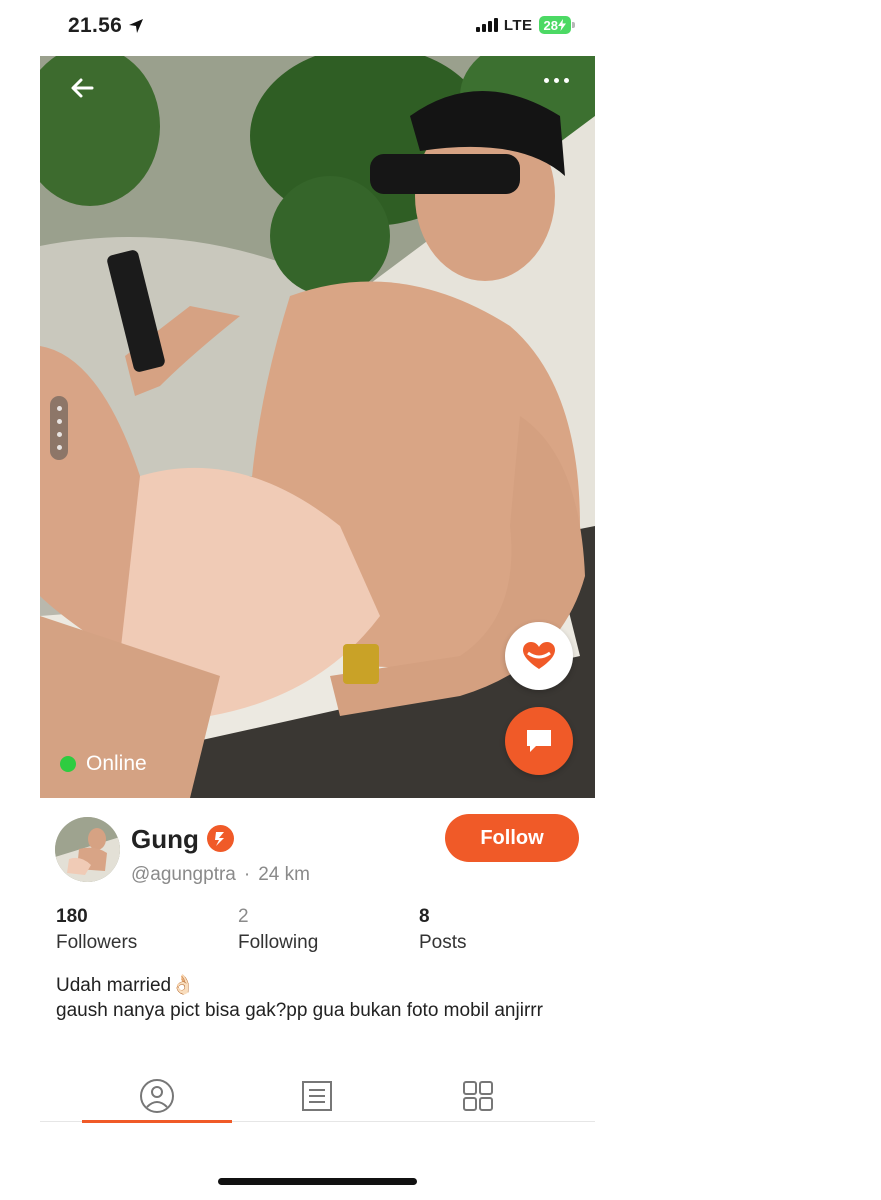 The width and height of the screenshot is (881, 1200). I want to click on home-indicator, so click(317, 1181).